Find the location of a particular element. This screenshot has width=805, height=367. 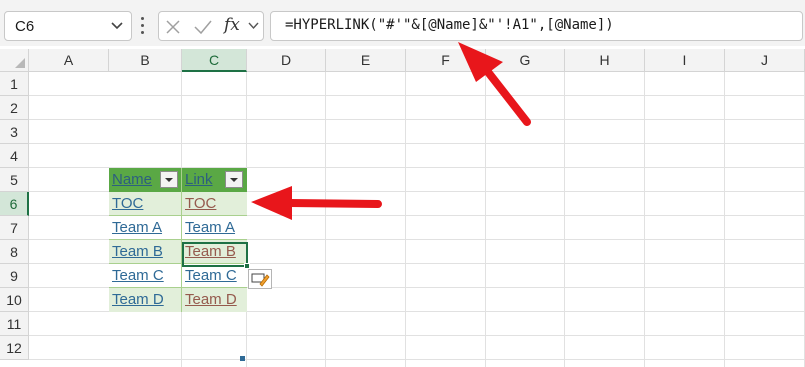

row-header-5: 5 is located at coordinates (14, 180).